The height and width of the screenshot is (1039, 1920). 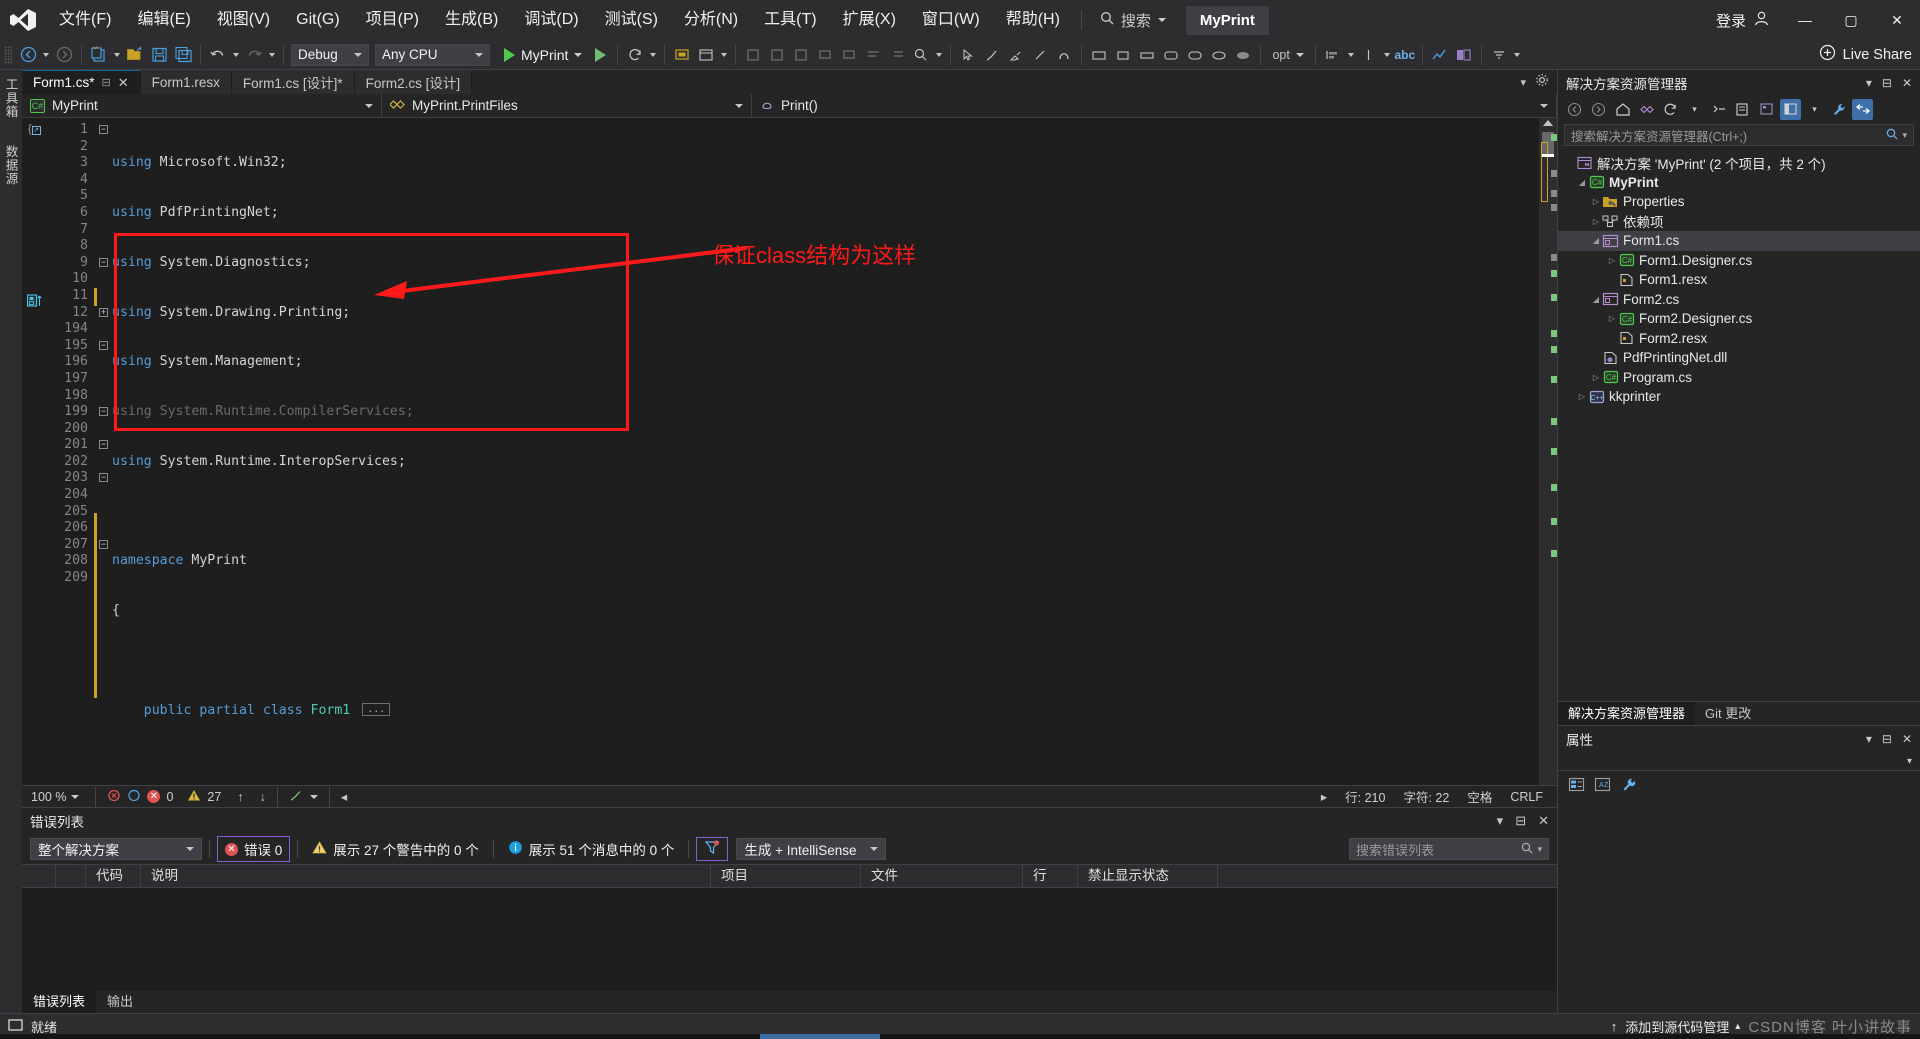 What do you see at coordinates (951, 20) in the screenshot?
I see `menu-window: 窗口(W)` at bounding box center [951, 20].